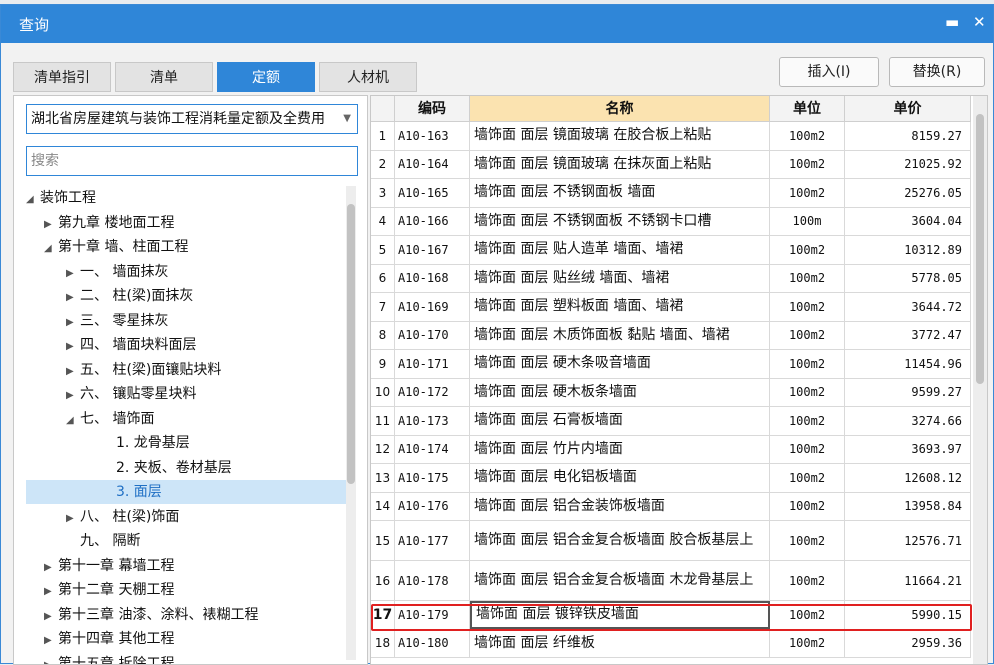 This screenshot has height=665, width=994. Describe the element at coordinates (620, 109) in the screenshot. I see `header-name: 名称` at that location.